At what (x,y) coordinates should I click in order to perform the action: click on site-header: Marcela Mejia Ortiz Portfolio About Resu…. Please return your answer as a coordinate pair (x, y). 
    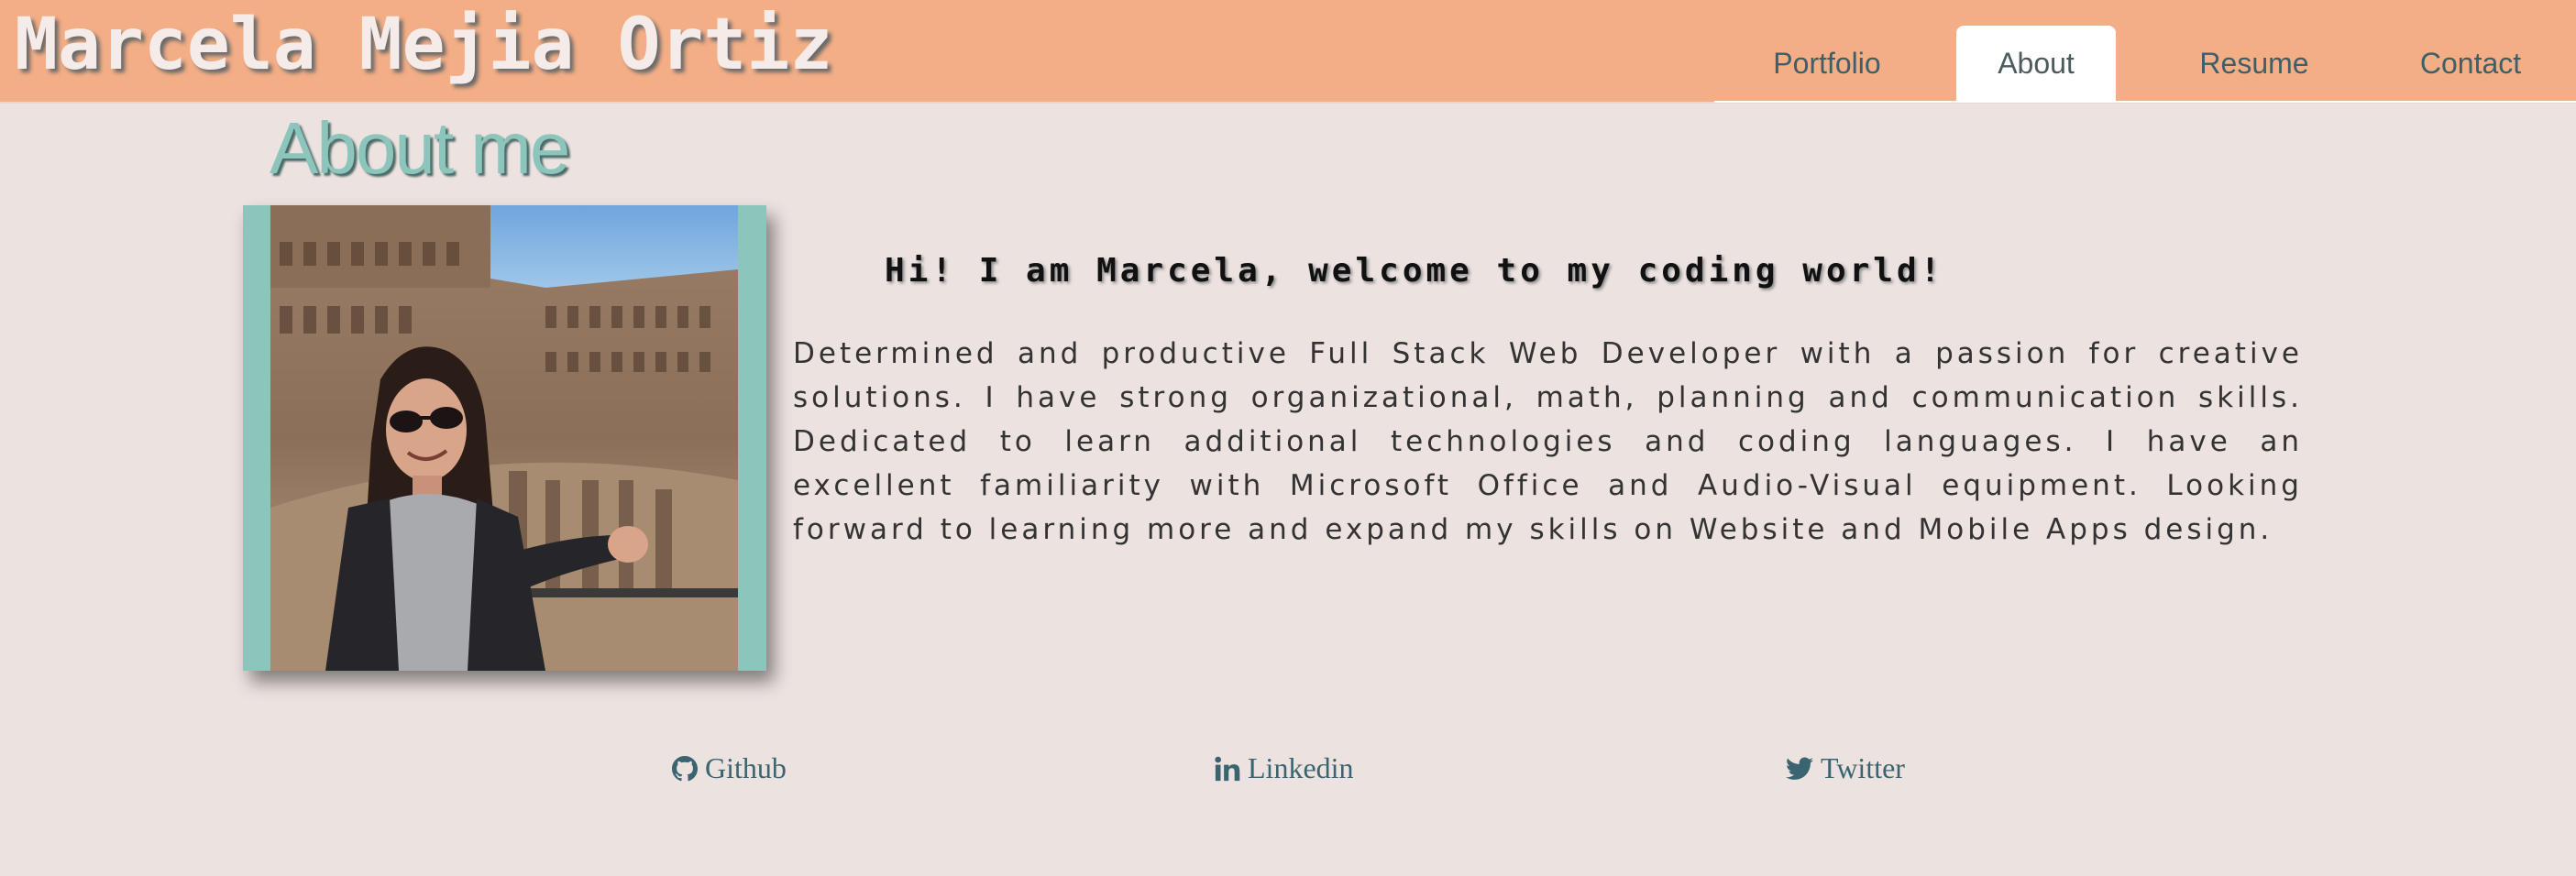
    Looking at the image, I should click on (1288, 52).